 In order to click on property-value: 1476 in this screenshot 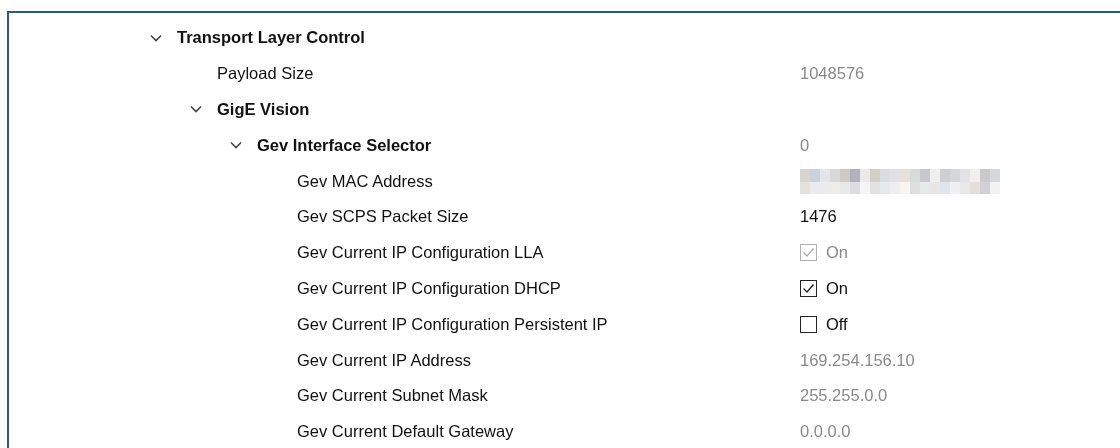, I will do `click(818, 217)`.